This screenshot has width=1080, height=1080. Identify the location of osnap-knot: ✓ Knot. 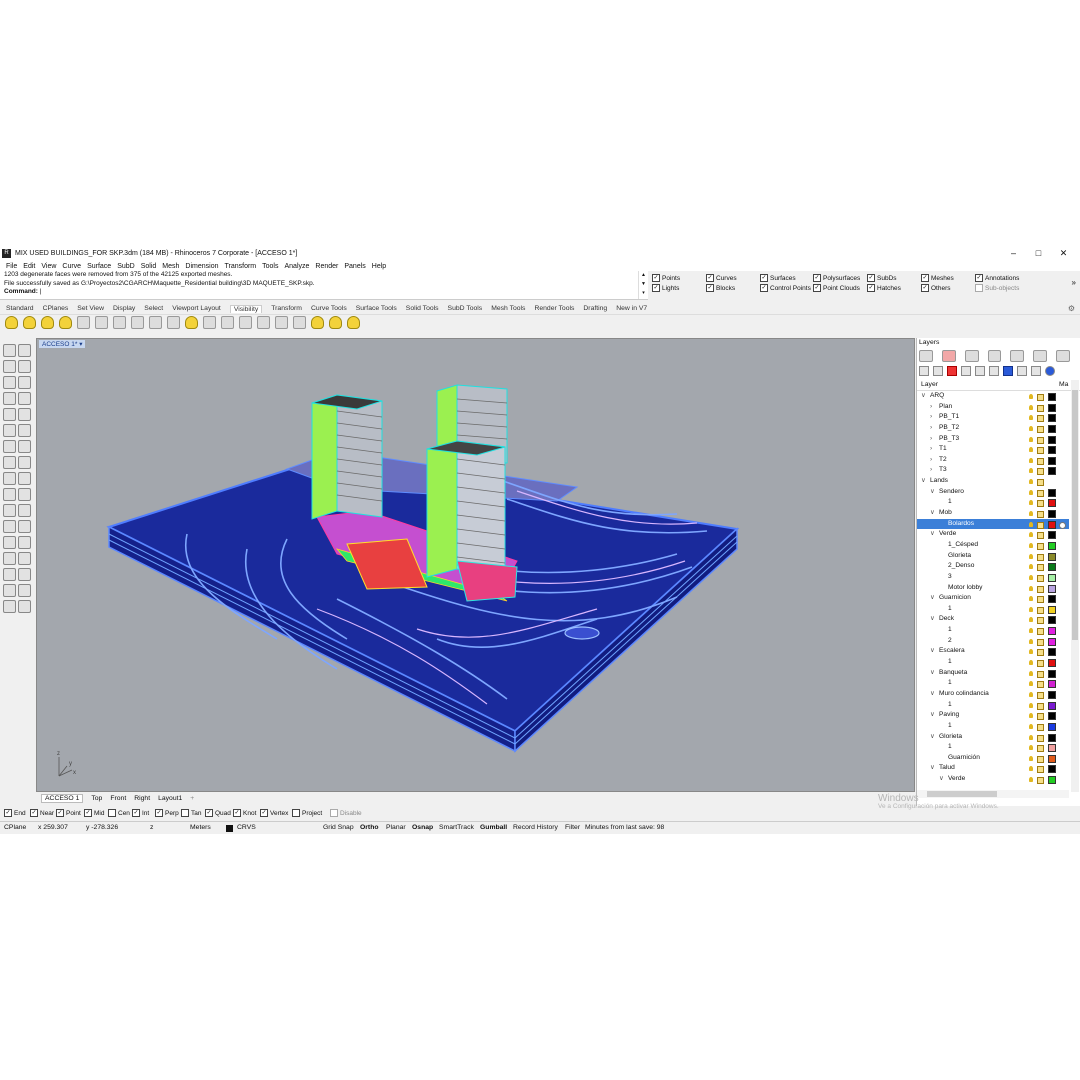
(244, 813).